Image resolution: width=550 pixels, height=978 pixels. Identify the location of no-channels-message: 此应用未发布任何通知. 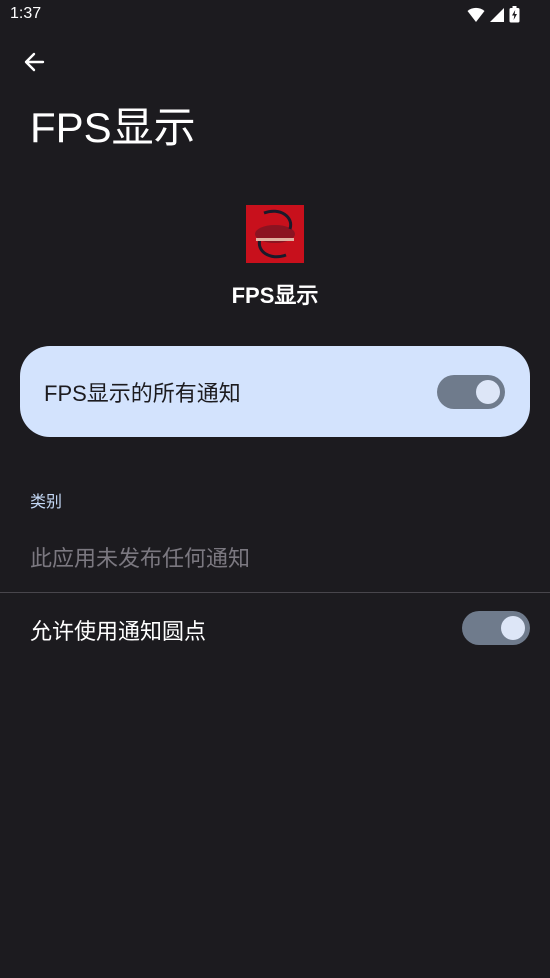
(140, 558).